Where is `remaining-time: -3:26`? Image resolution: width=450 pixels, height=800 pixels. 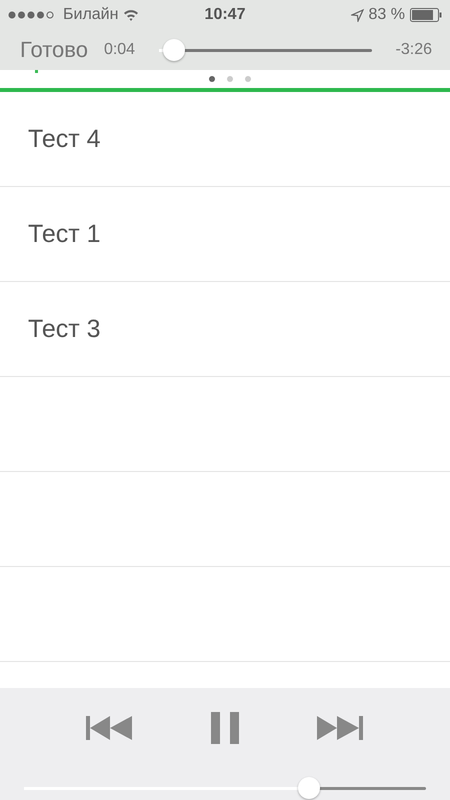 remaining-time: -3:26 is located at coordinates (414, 50).